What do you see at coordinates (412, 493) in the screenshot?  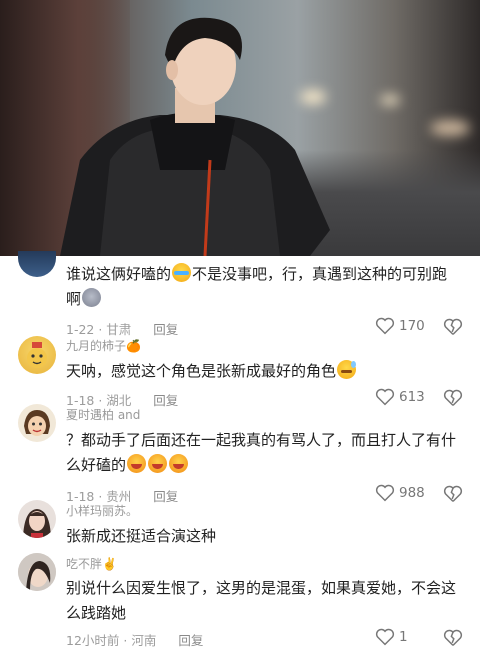 I see `like-count: 988` at bounding box center [412, 493].